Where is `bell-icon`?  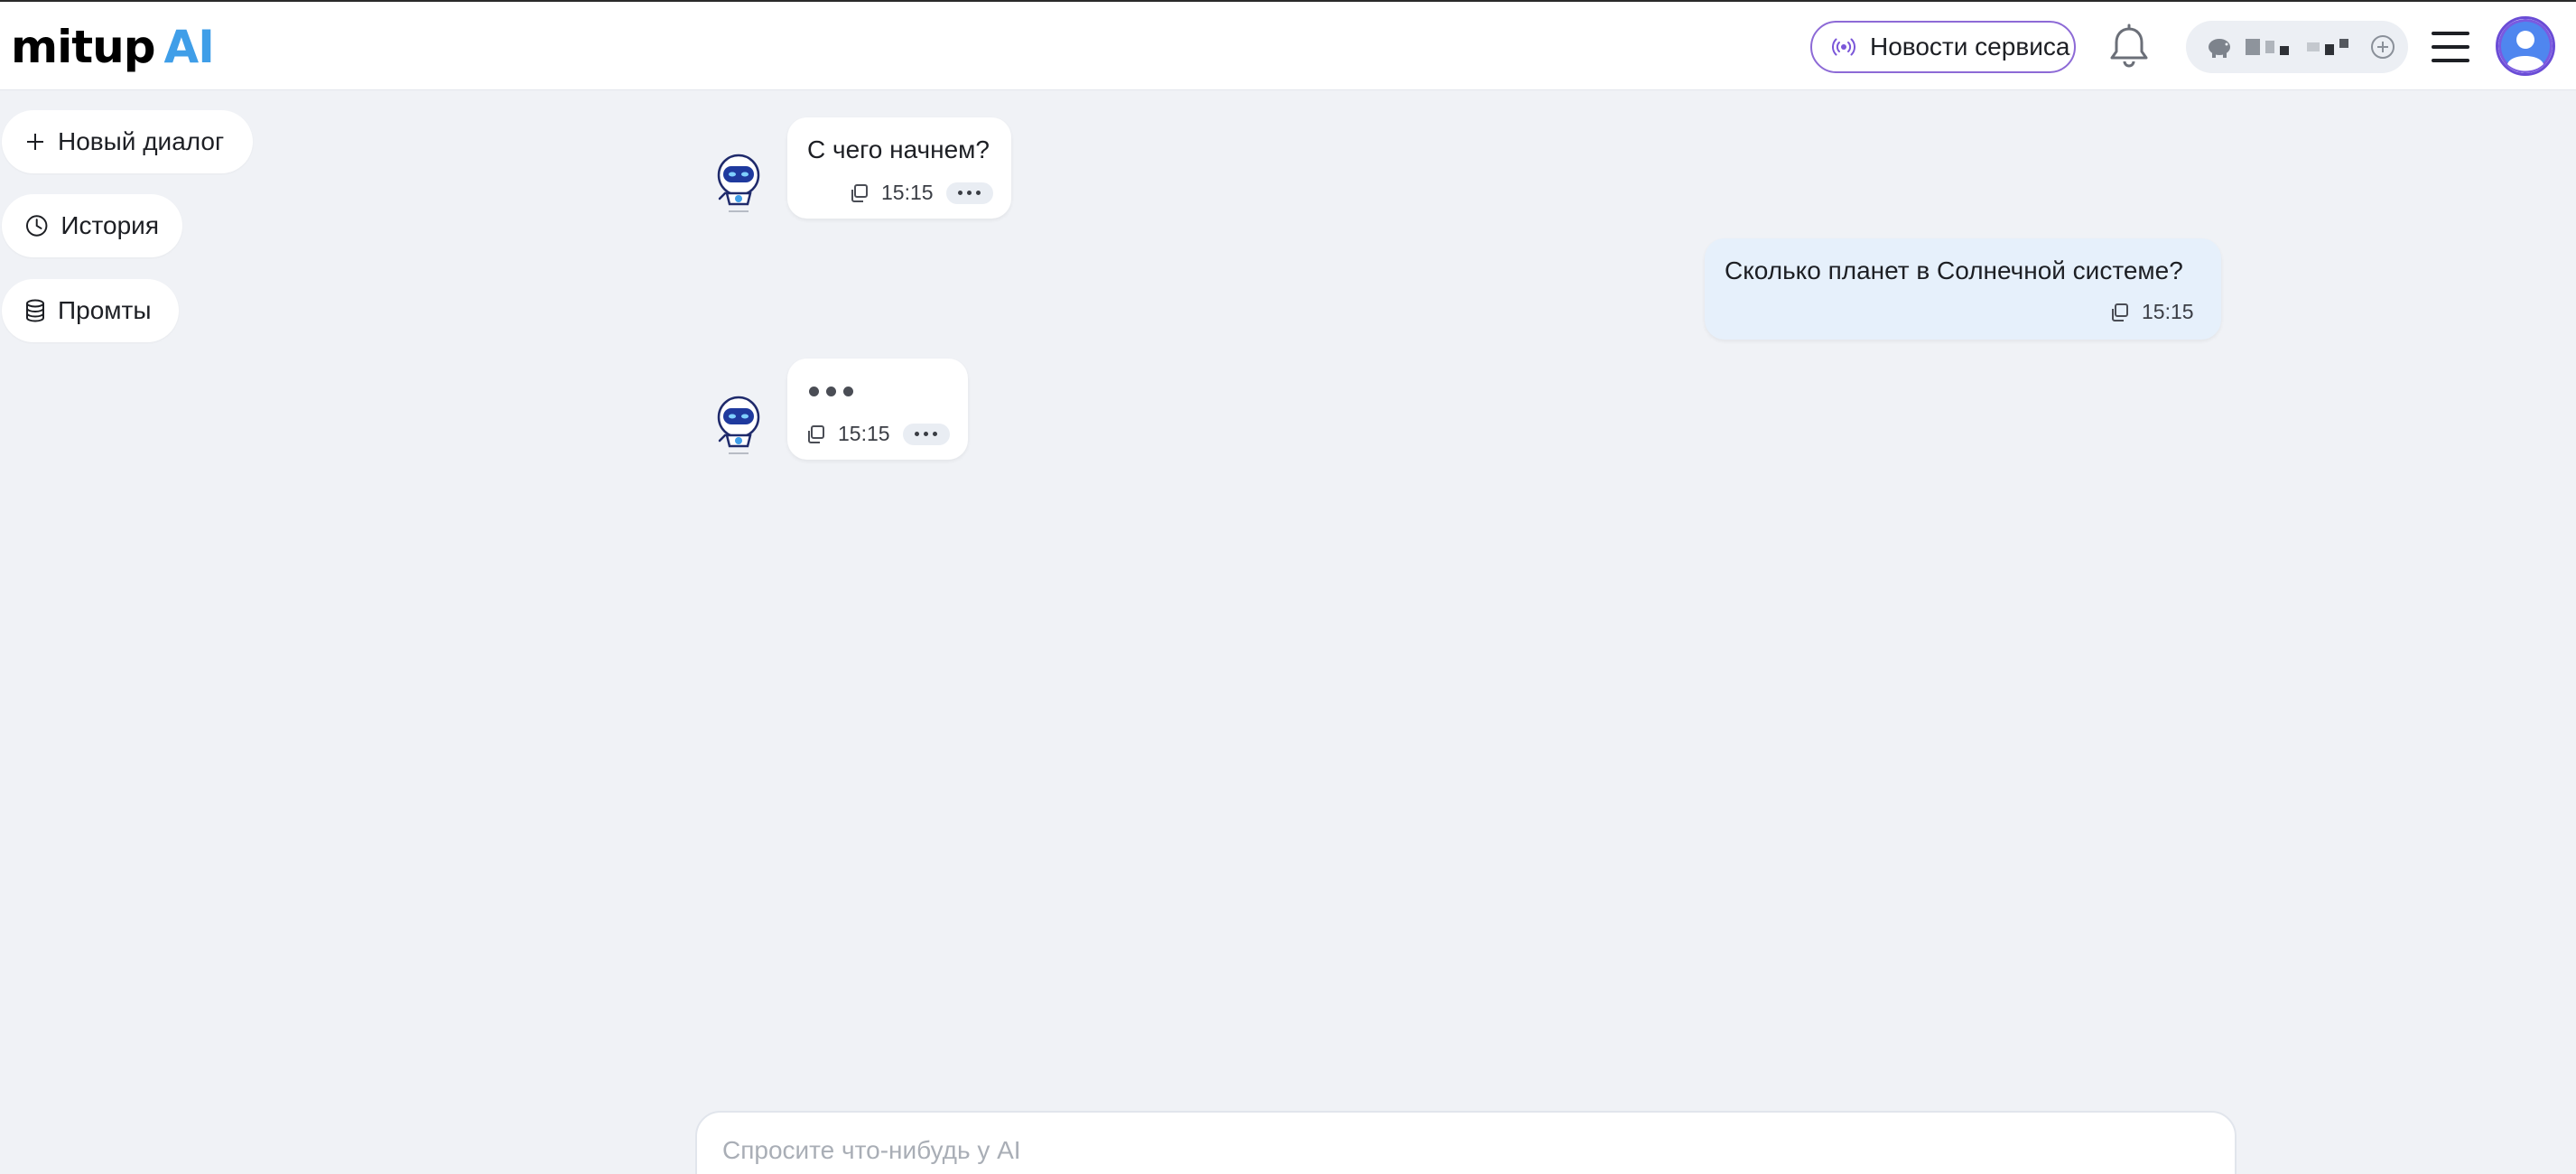
bell-icon is located at coordinates (2129, 46).